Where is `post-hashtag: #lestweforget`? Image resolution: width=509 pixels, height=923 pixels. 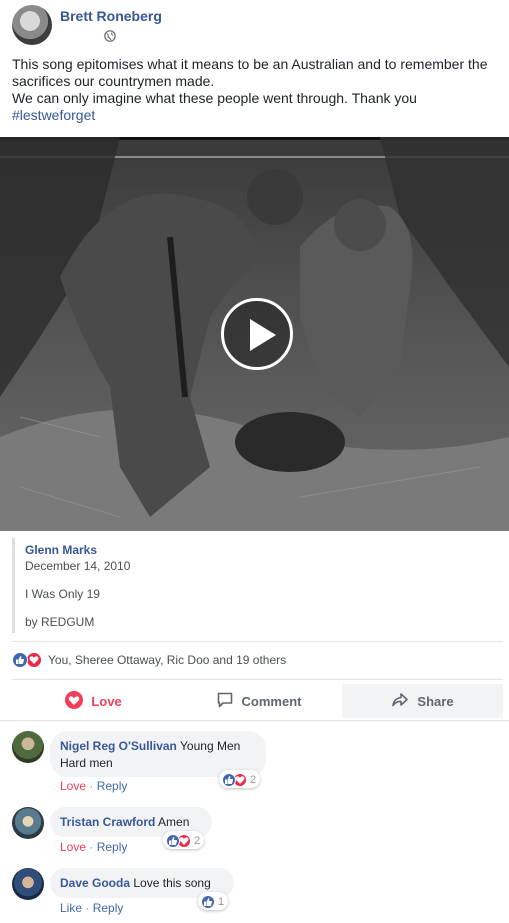
post-hashtag: #lestweforget is located at coordinates (257, 115).